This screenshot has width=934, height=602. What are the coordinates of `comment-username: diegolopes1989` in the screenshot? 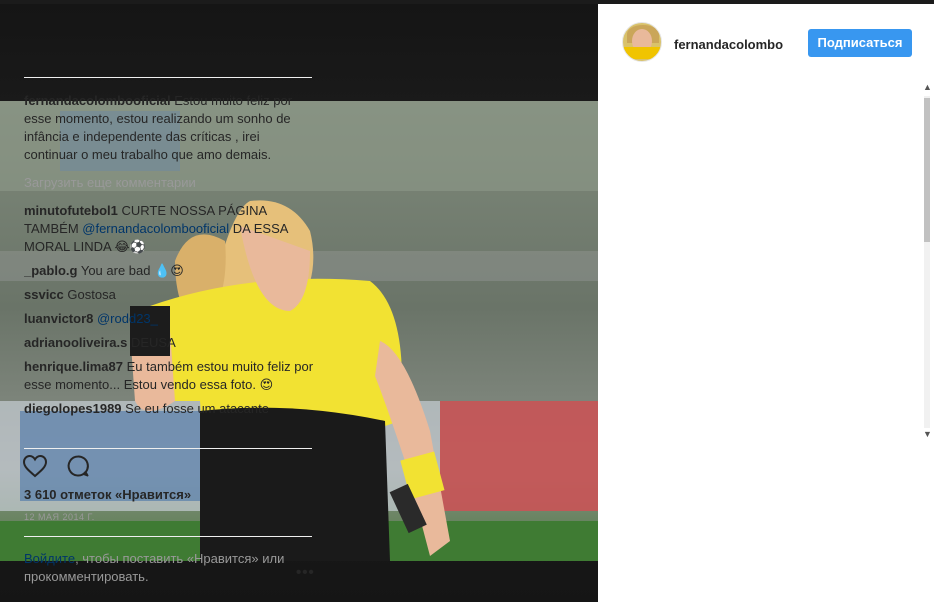 It's located at (73, 408).